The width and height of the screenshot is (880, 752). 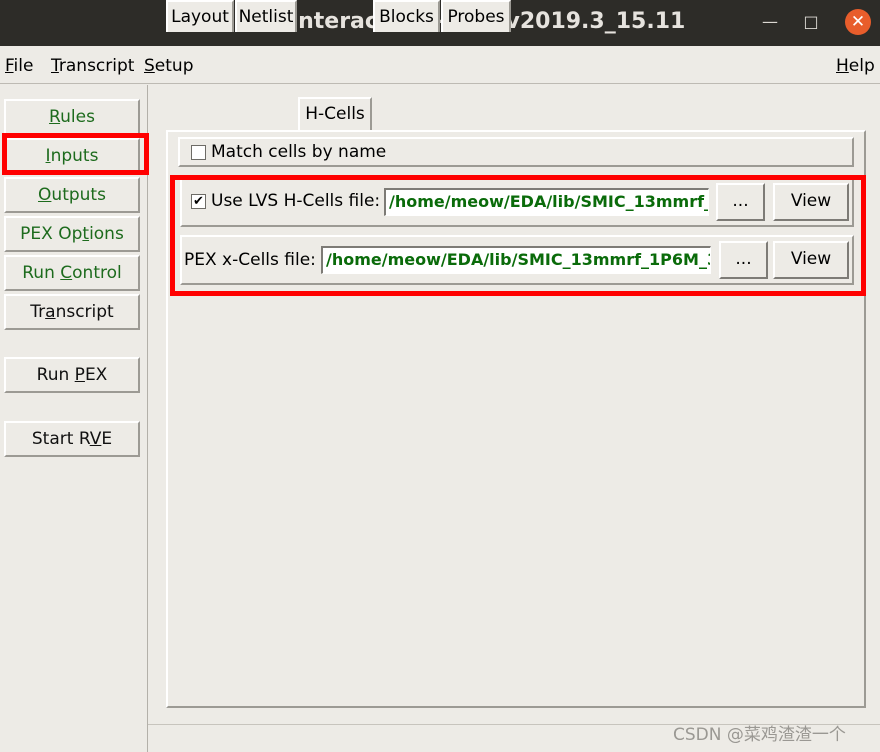 What do you see at coordinates (518, 235) in the screenshot?
I see `files-highlight-box` at bounding box center [518, 235].